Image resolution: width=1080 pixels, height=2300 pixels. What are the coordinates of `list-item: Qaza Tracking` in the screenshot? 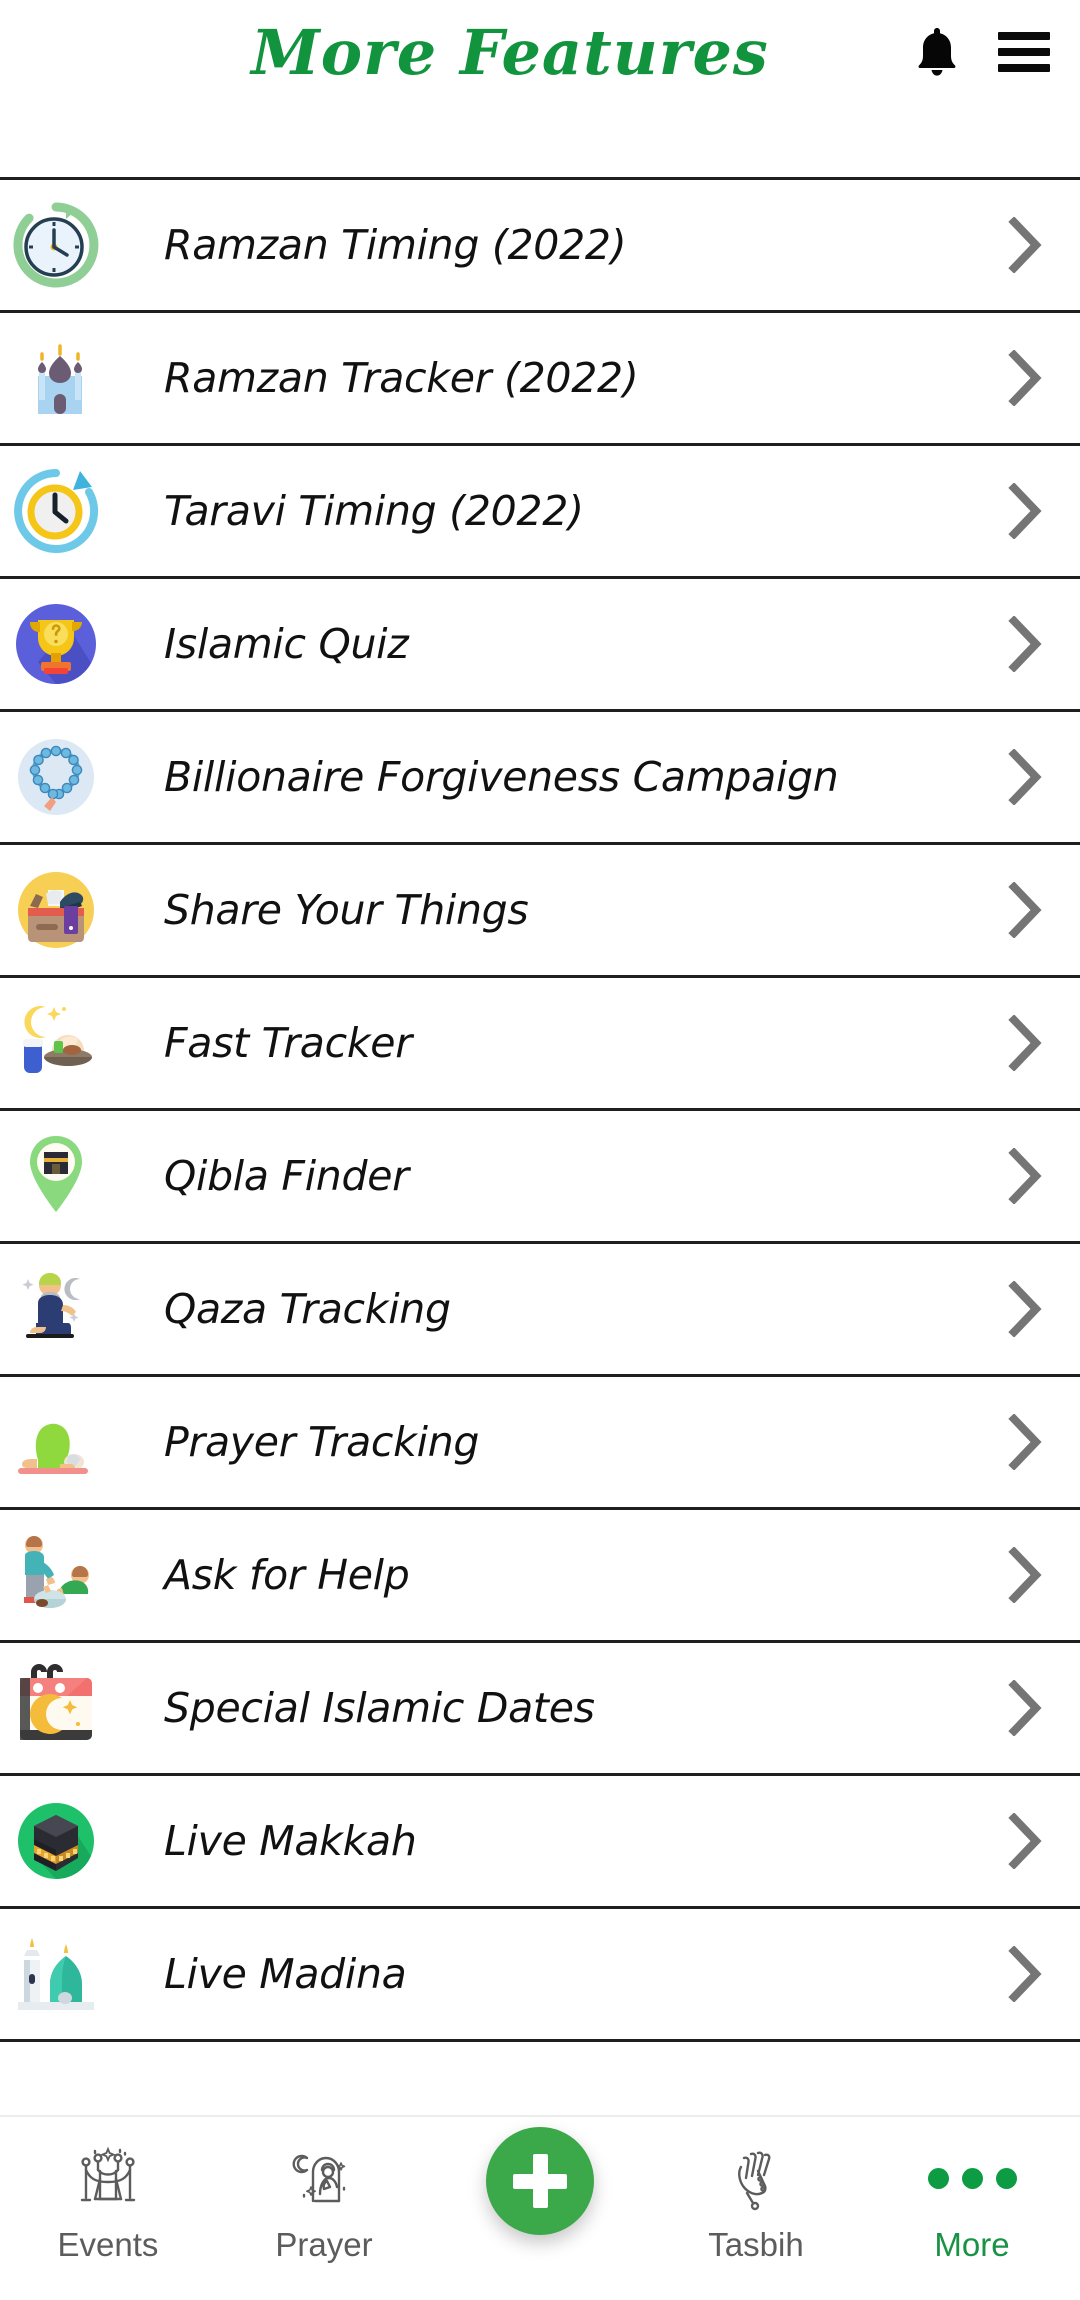 It's located at (540, 1310).